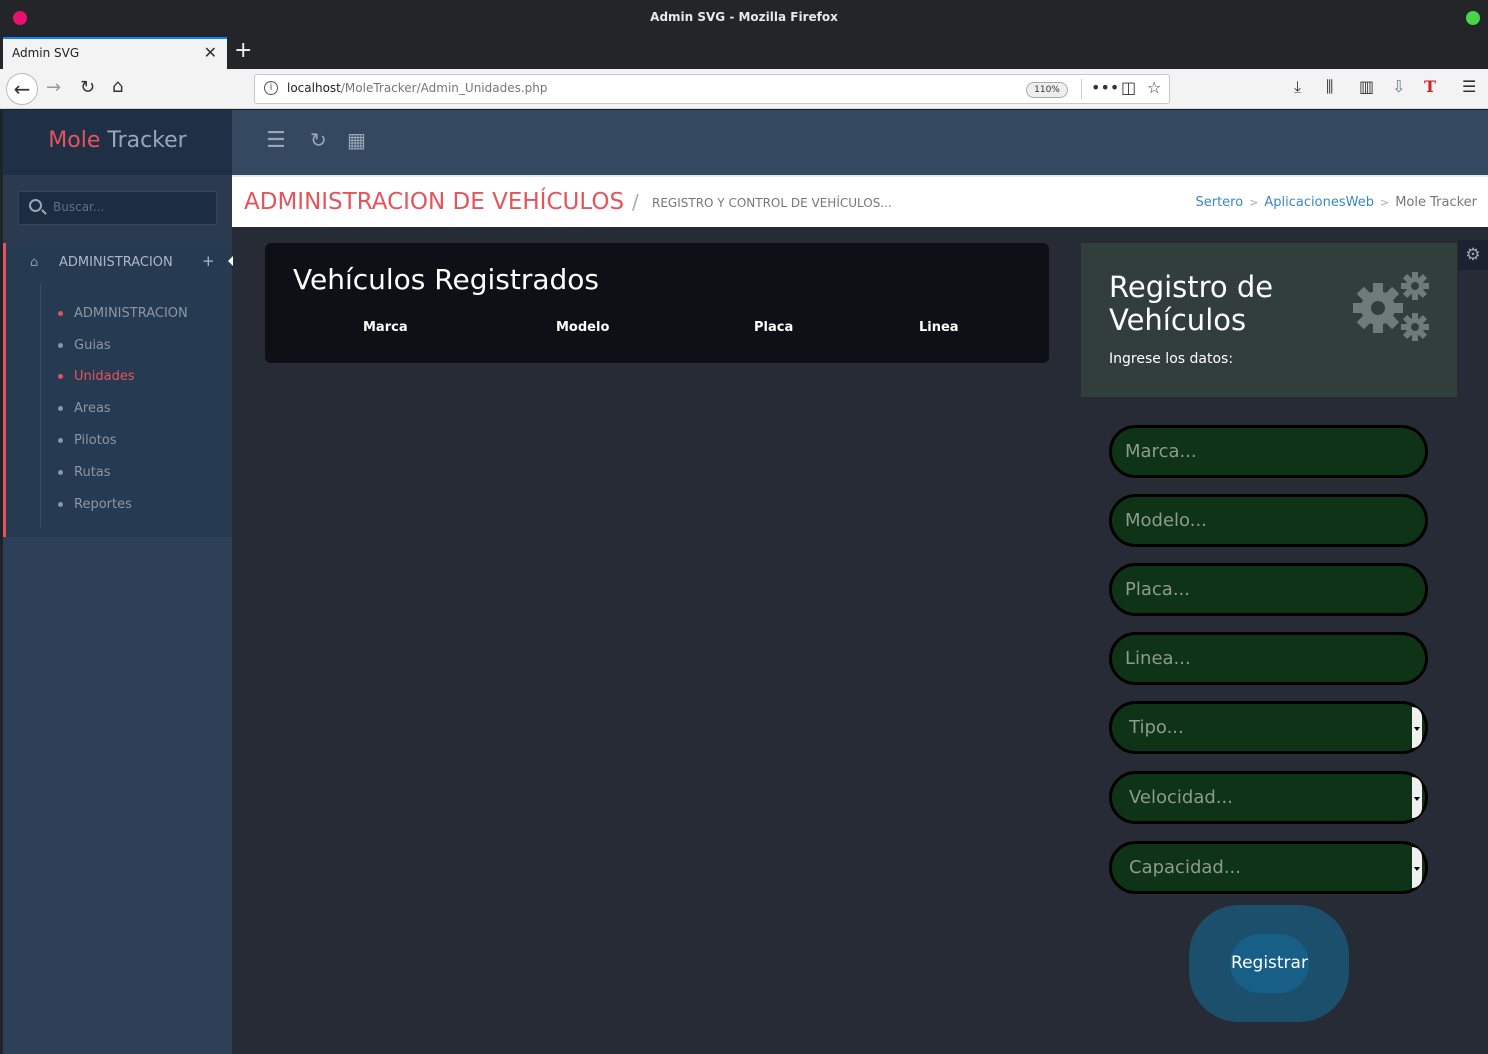 Image resolution: width=1488 pixels, height=1054 pixels. What do you see at coordinates (939, 327) in the screenshot?
I see `column-header-linea: Linea` at bounding box center [939, 327].